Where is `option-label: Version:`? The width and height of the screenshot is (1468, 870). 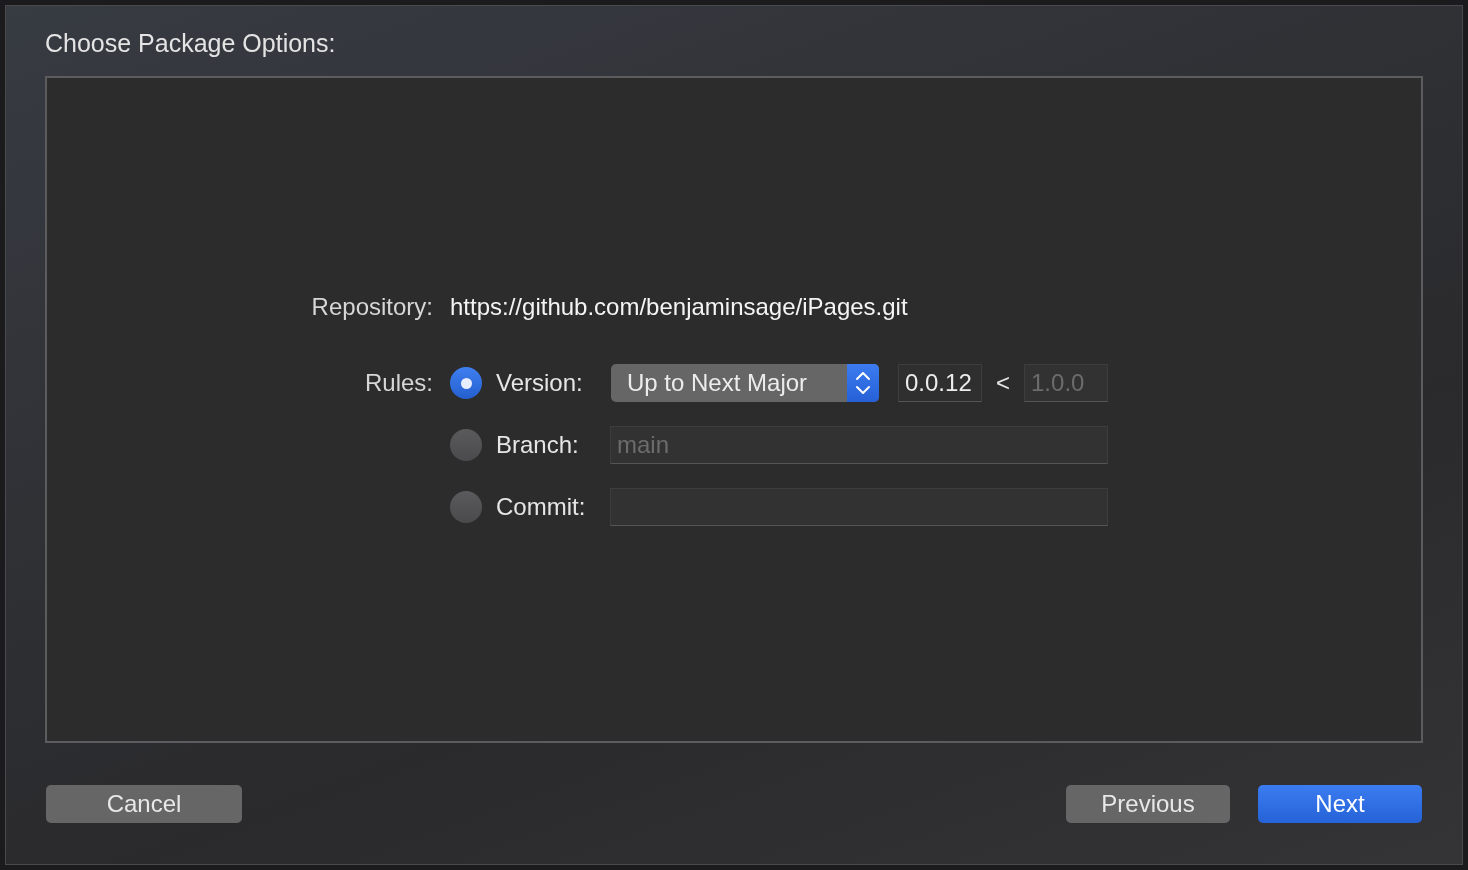
option-label: Version: is located at coordinates (540, 383).